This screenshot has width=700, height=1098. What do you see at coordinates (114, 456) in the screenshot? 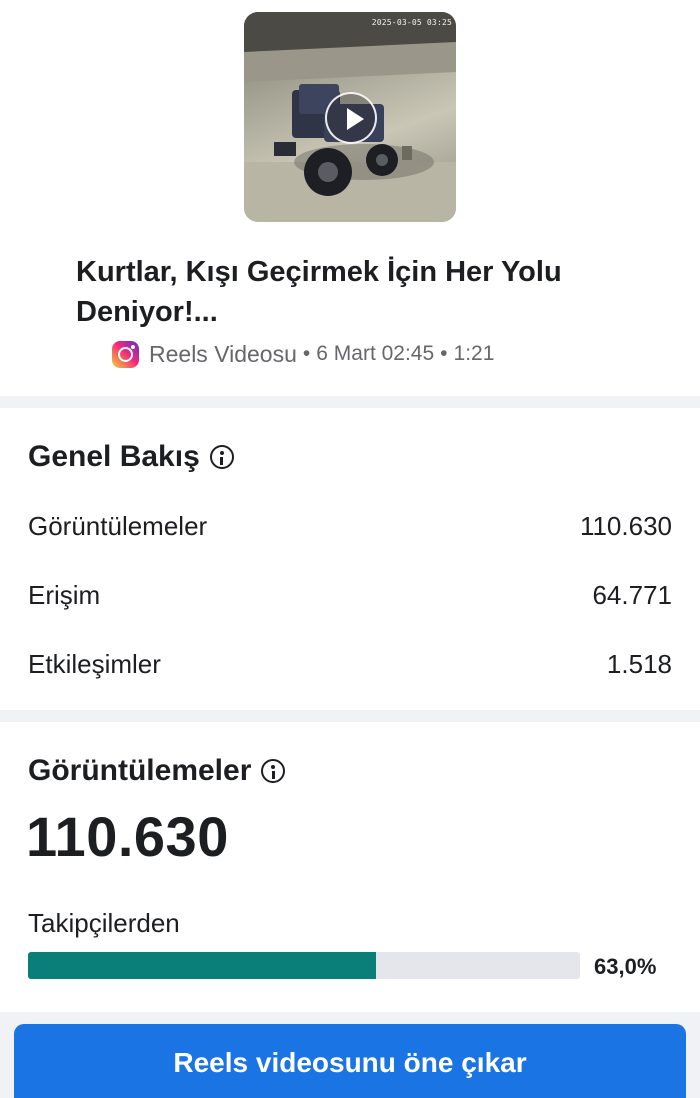
I see `overview-title-text: Genel Bakış` at bounding box center [114, 456].